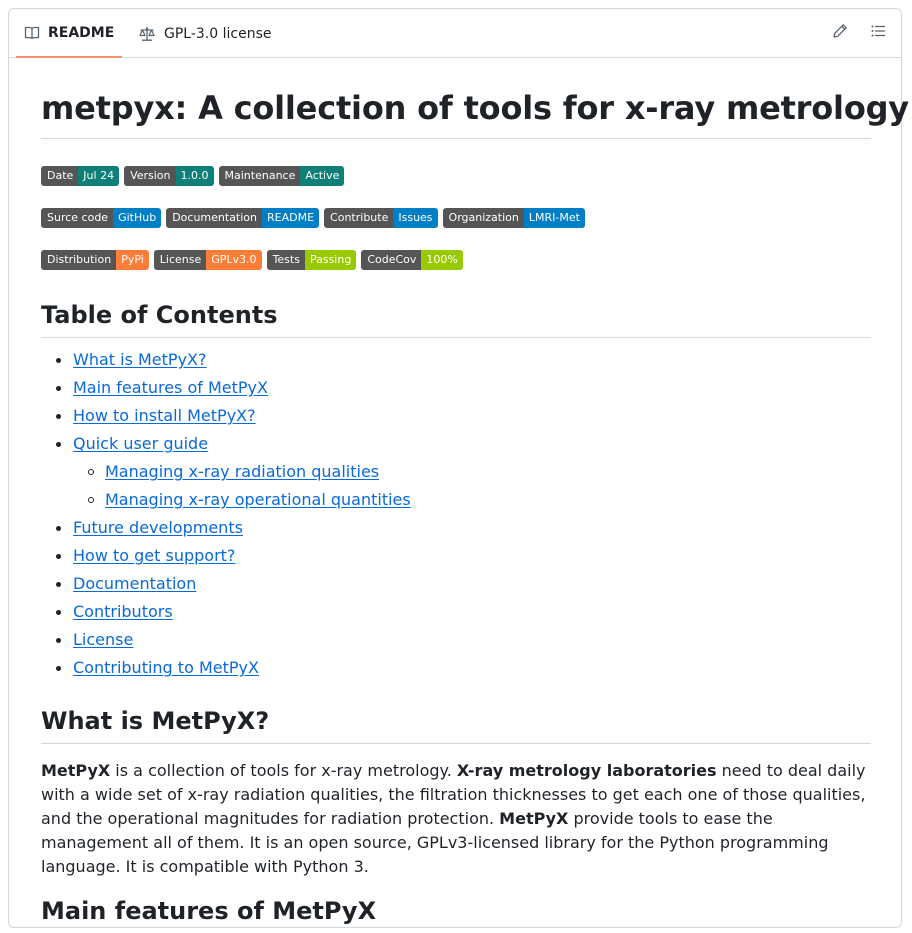 The width and height of the screenshot is (912, 933). I want to click on toc-link: Contributors, so click(123, 611).